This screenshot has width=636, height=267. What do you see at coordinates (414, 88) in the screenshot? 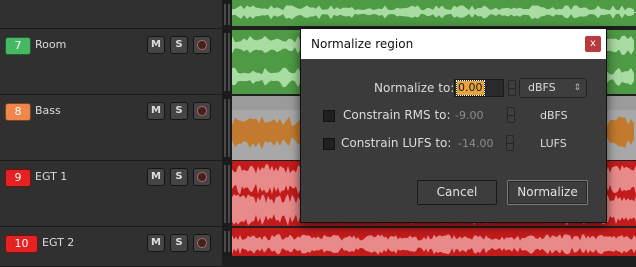
I see `normalize-to-label: Normalize to:` at bounding box center [414, 88].